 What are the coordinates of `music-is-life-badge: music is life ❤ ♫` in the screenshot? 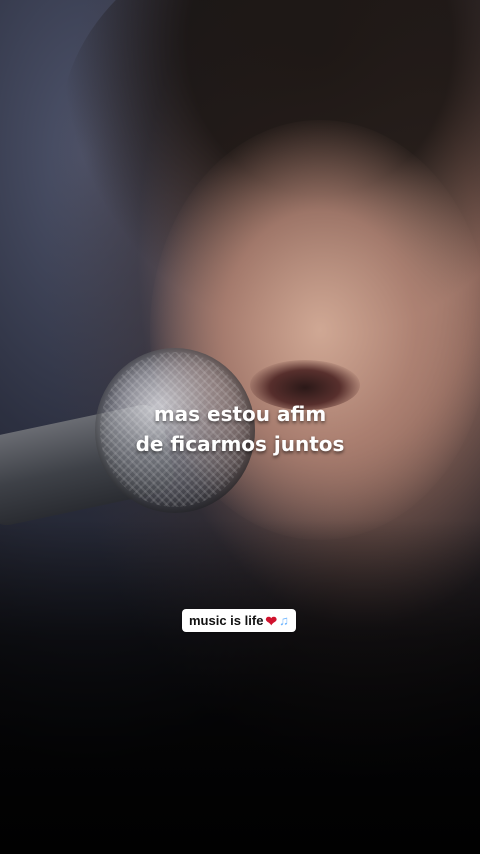 It's located at (239, 620).